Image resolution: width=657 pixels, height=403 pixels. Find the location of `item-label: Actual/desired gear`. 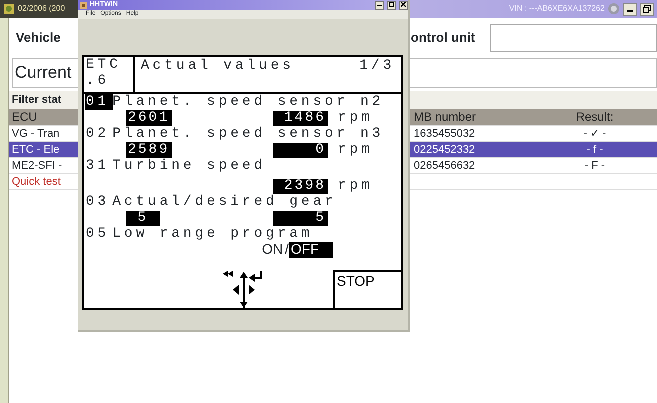

item-label: Actual/desired gear is located at coordinates (224, 202).